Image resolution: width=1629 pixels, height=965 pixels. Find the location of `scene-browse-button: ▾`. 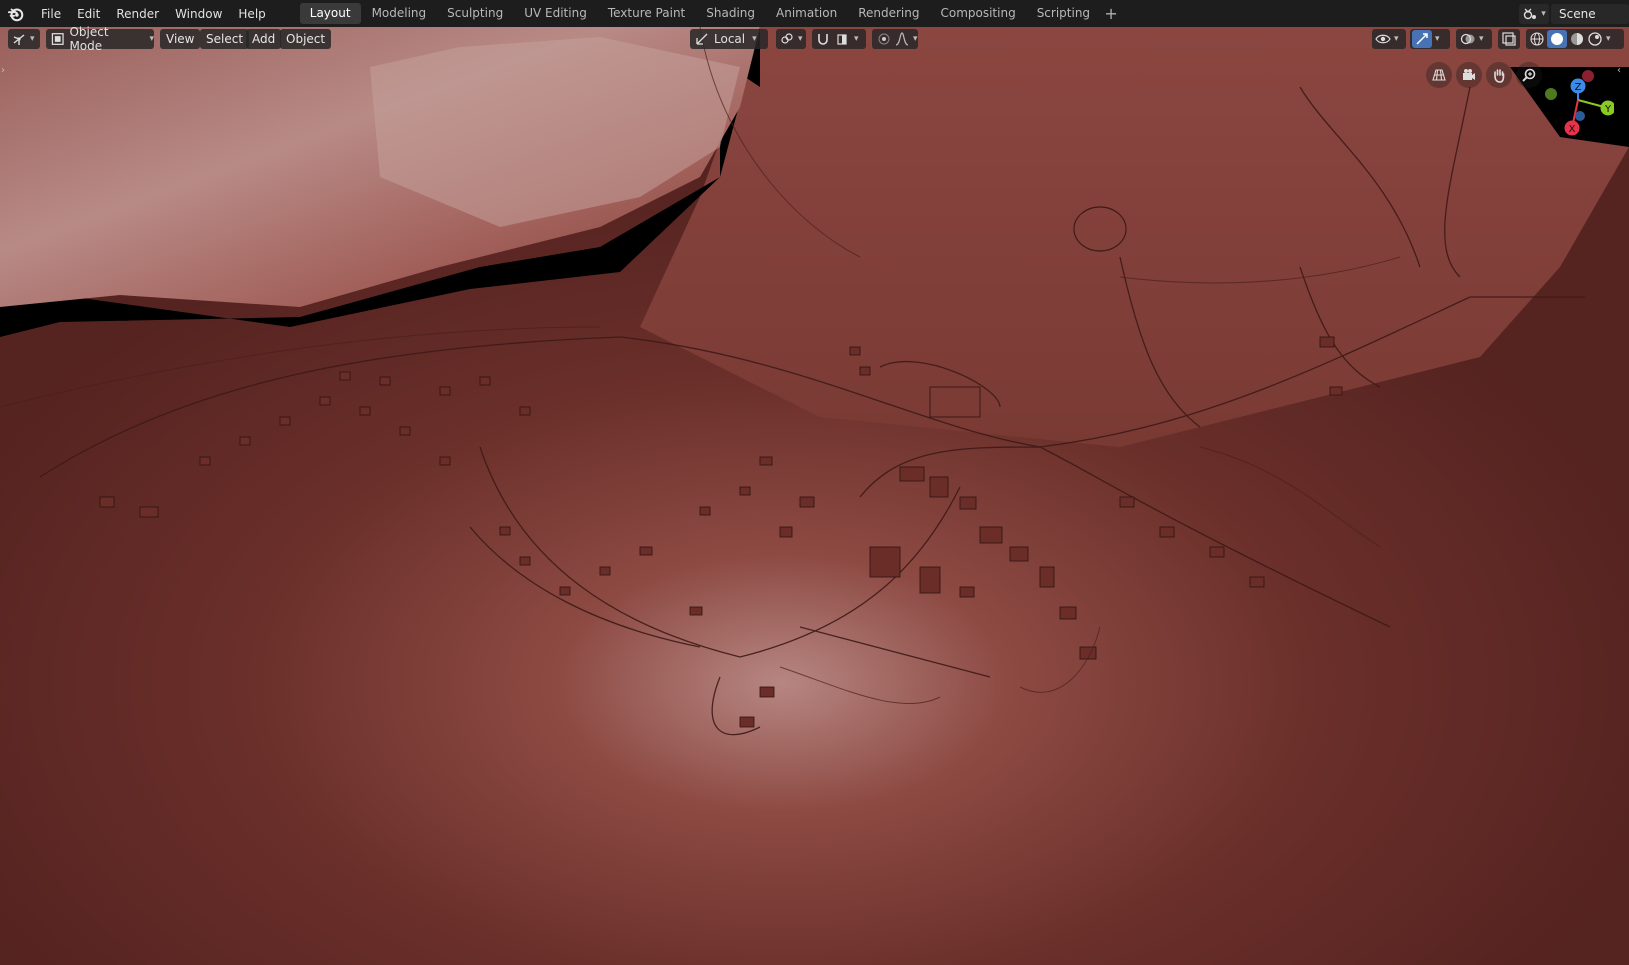

scene-browse-button: ▾ is located at coordinates (1534, 13).